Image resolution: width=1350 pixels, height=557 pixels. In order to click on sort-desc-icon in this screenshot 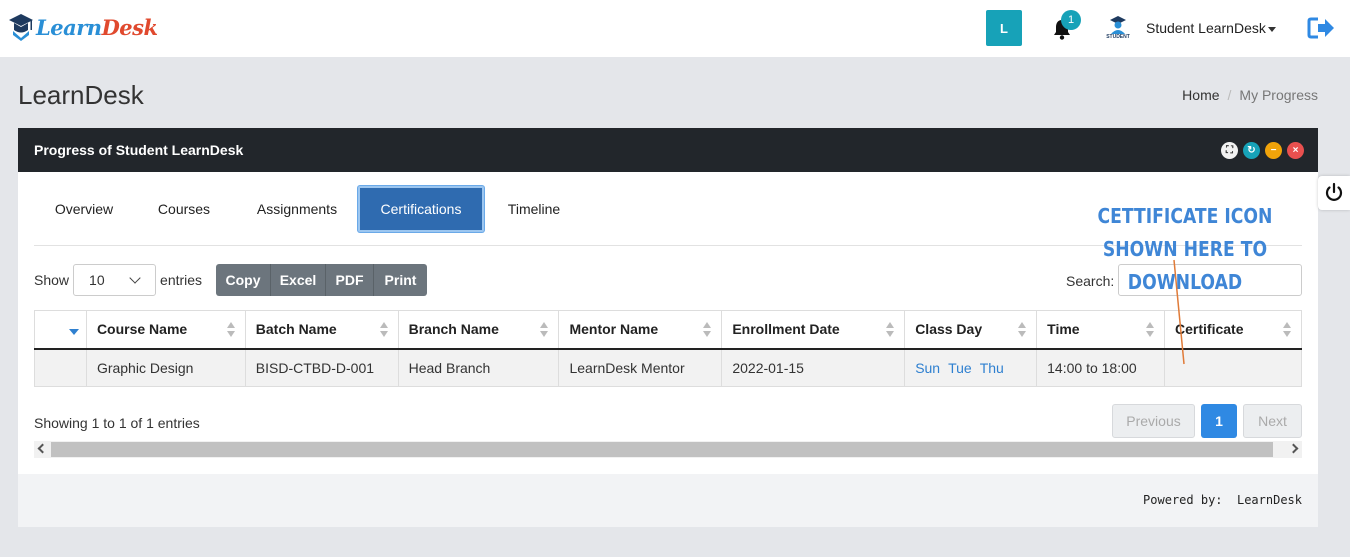, I will do `click(74, 332)`.